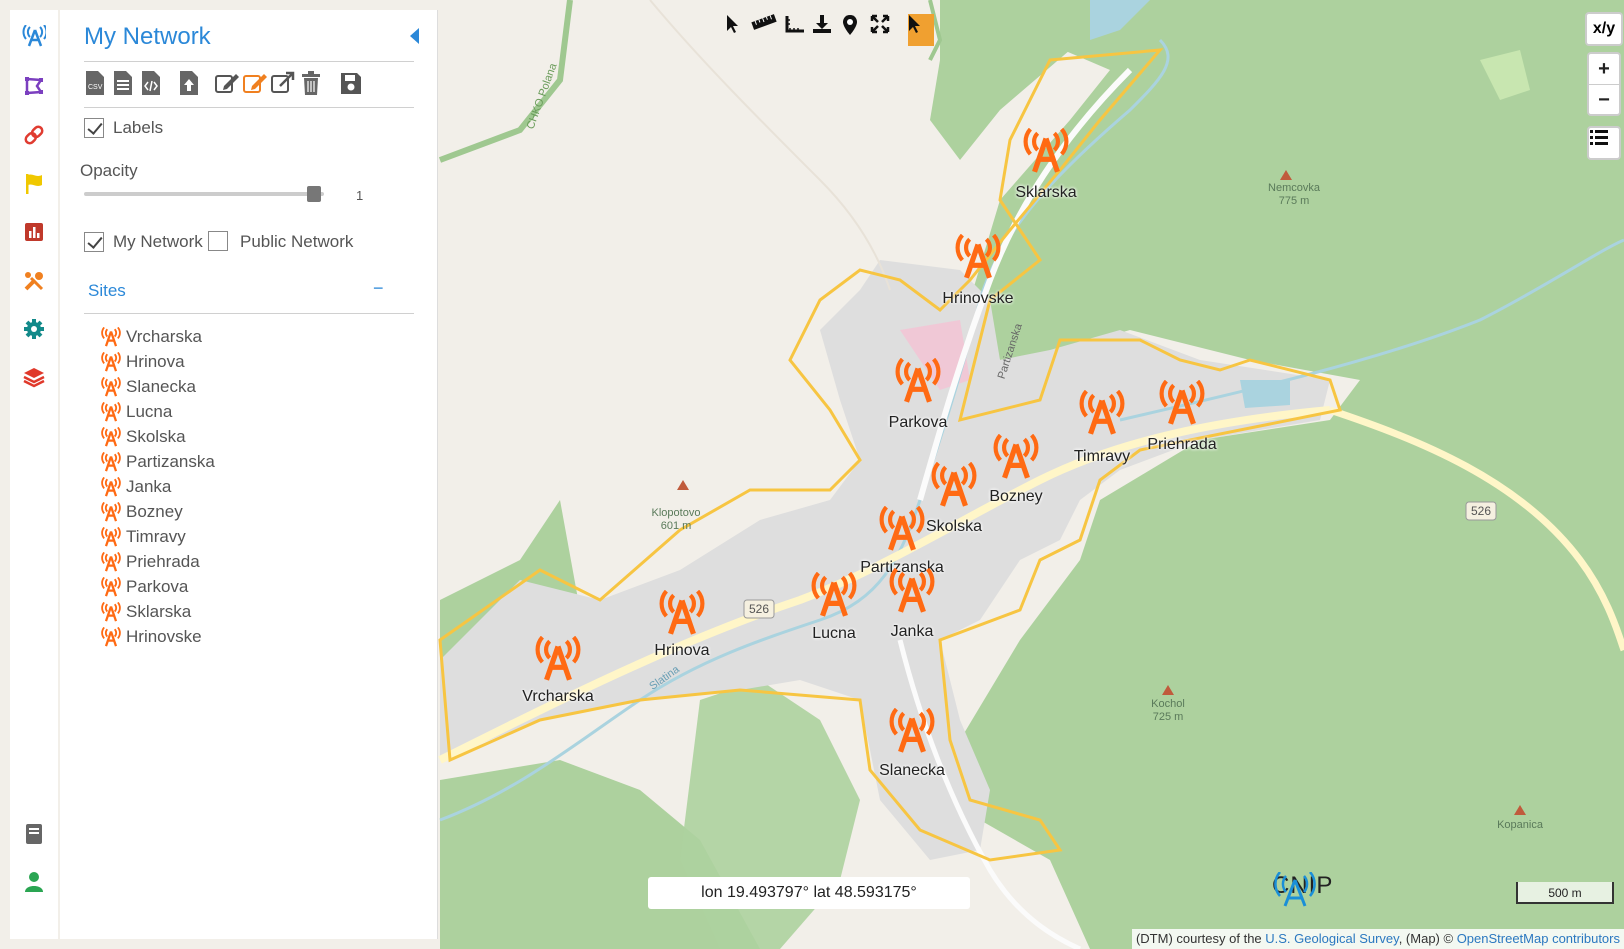  I want to click on link-icon, so click(34, 135).